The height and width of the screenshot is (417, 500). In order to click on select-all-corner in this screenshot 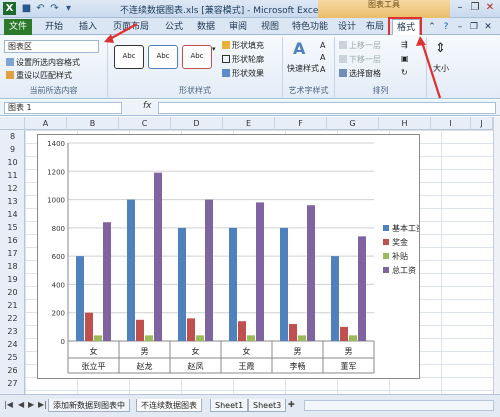, I will do `click(12, 123)`.